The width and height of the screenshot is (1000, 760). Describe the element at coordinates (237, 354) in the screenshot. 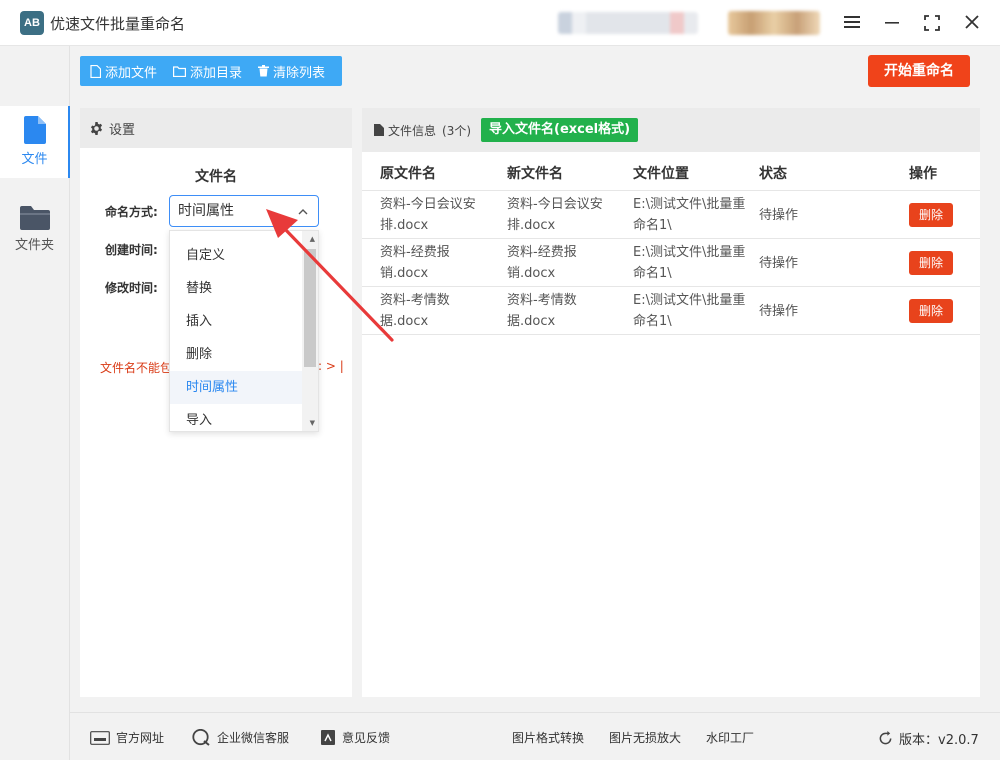

I see `option-delete: 删除` at that location.